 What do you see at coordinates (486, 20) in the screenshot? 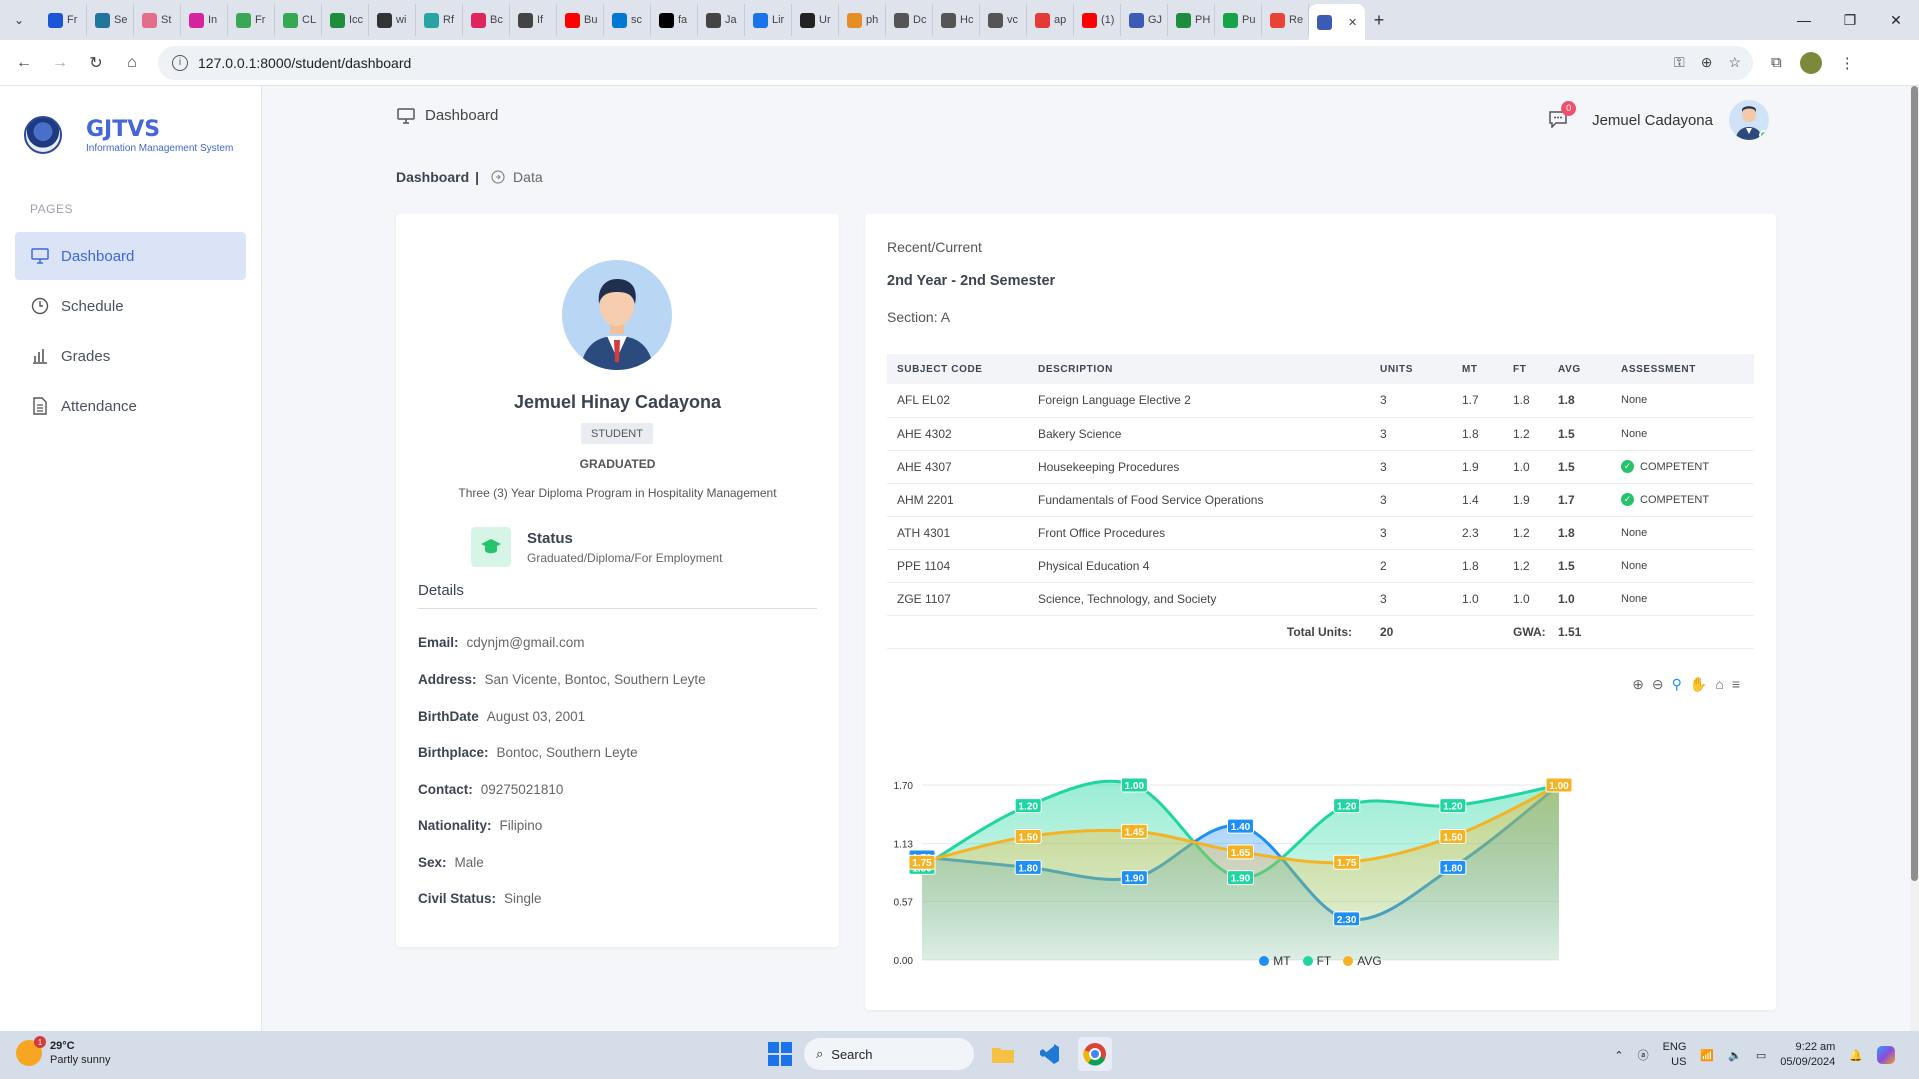
I see `browser-tab: Bc` at bounding box center [486, 20].